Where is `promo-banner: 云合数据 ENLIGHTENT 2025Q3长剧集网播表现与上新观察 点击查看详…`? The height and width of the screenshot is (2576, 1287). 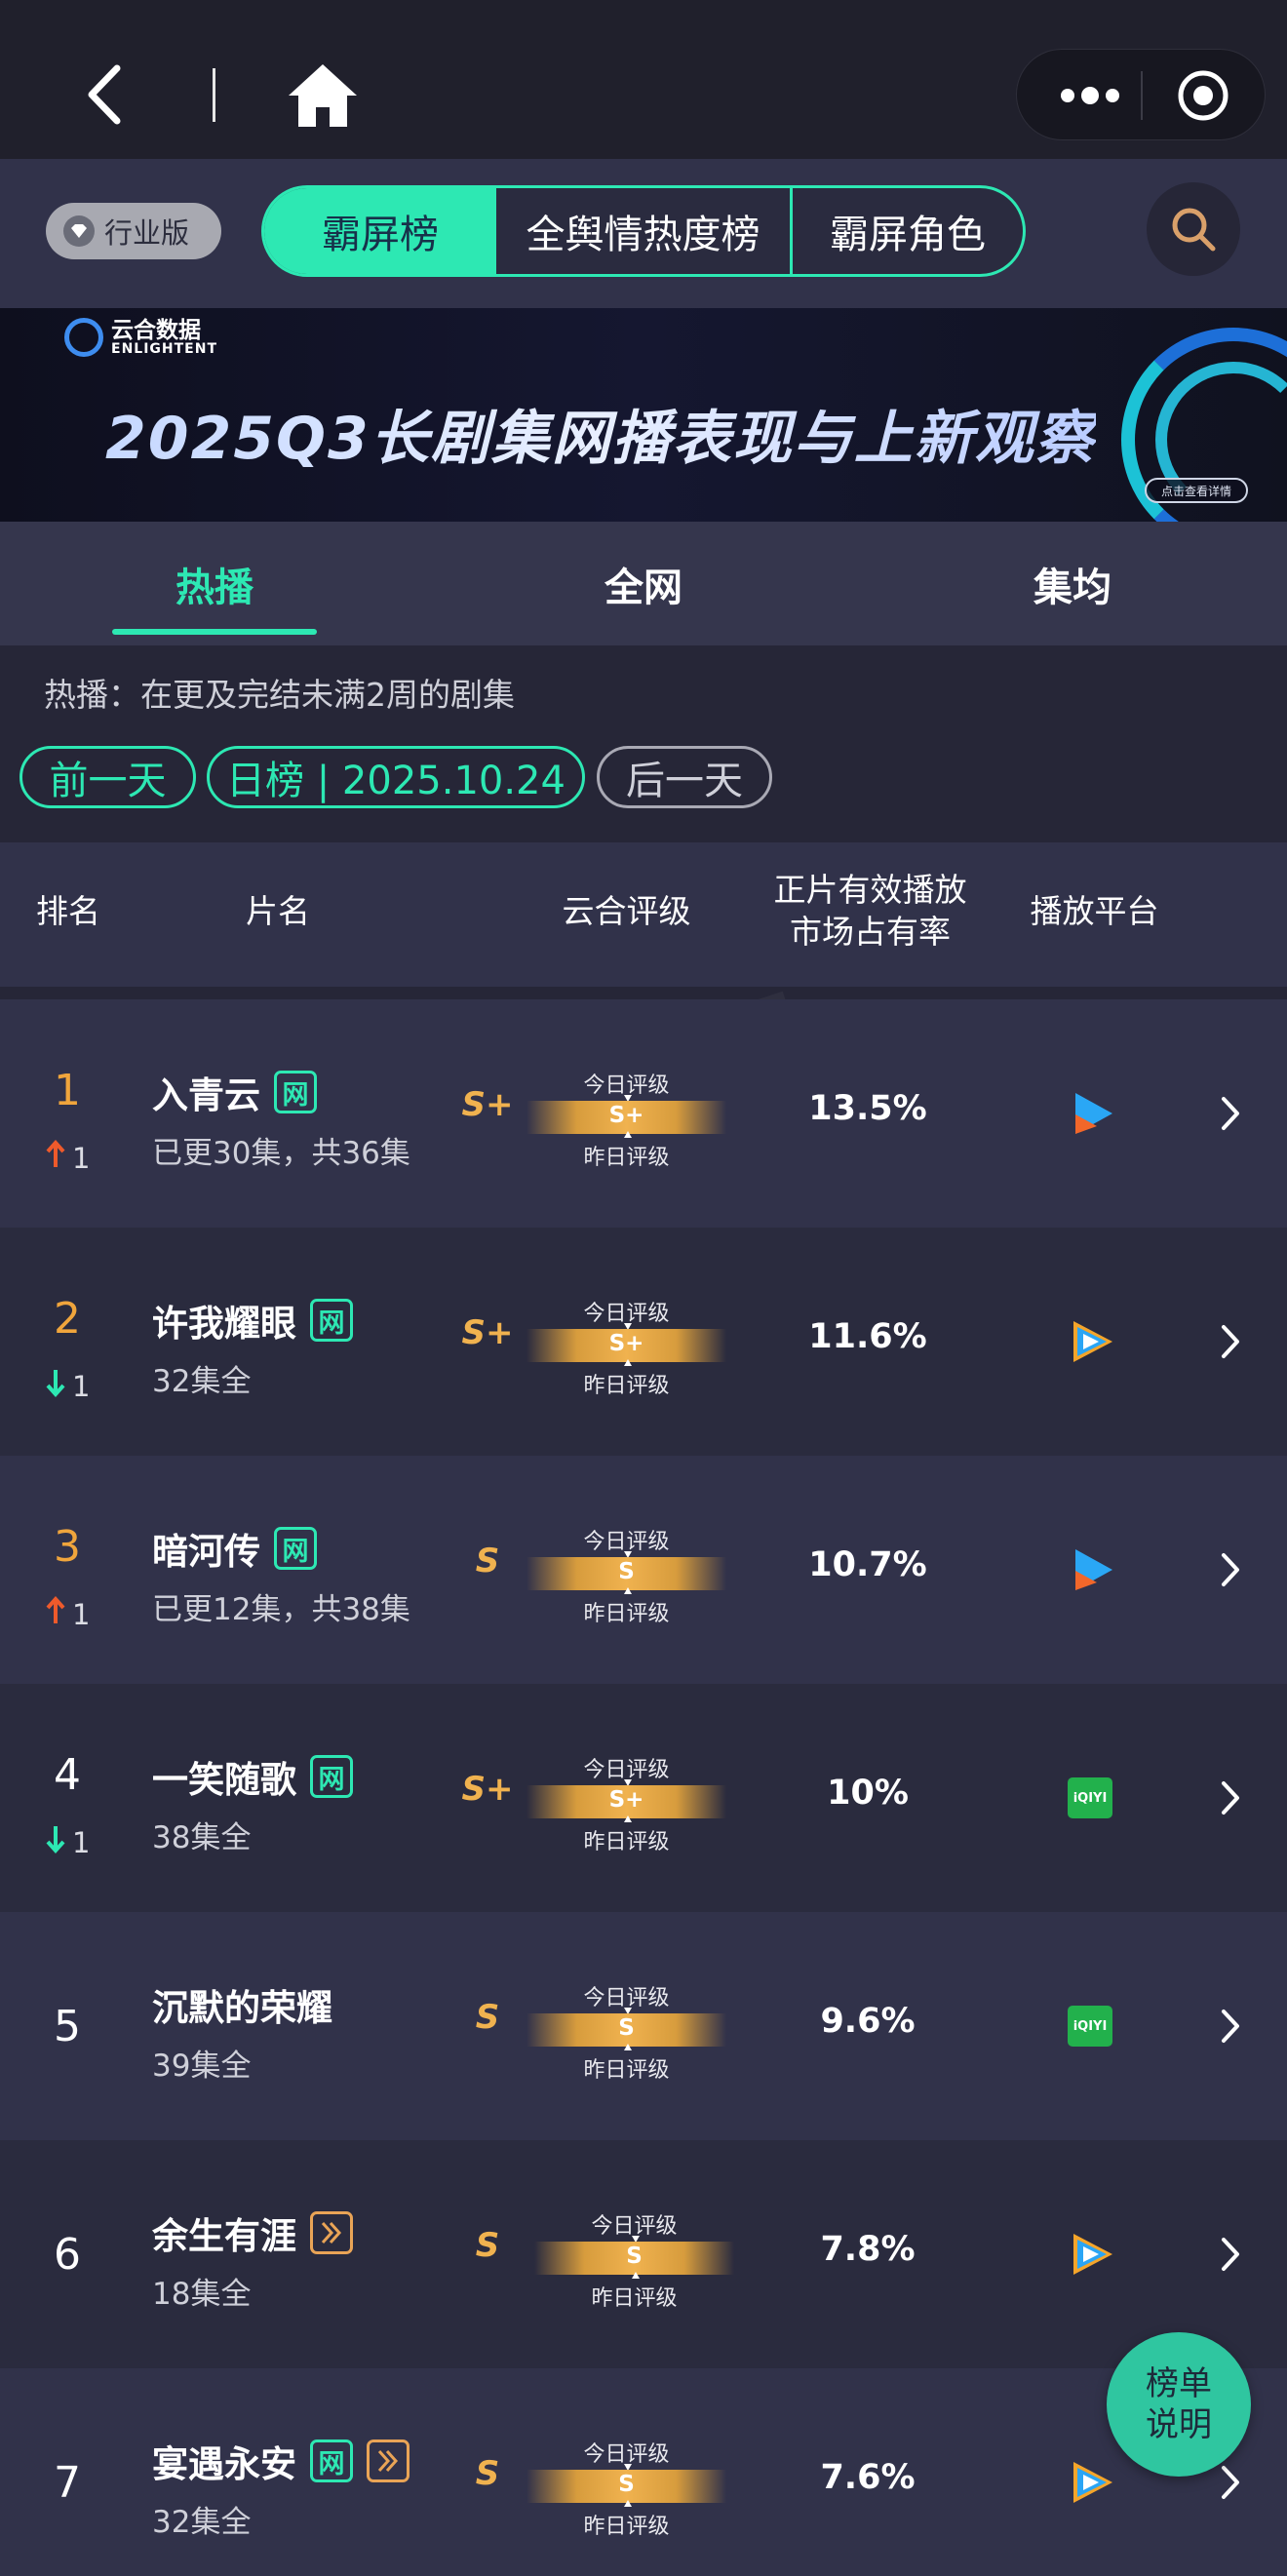 promo-banner: 云合数据 ENLIGHTENT 2025Q3长剧集网播表现与上新观察 点击查看详… is located at coordinates (643, 415).